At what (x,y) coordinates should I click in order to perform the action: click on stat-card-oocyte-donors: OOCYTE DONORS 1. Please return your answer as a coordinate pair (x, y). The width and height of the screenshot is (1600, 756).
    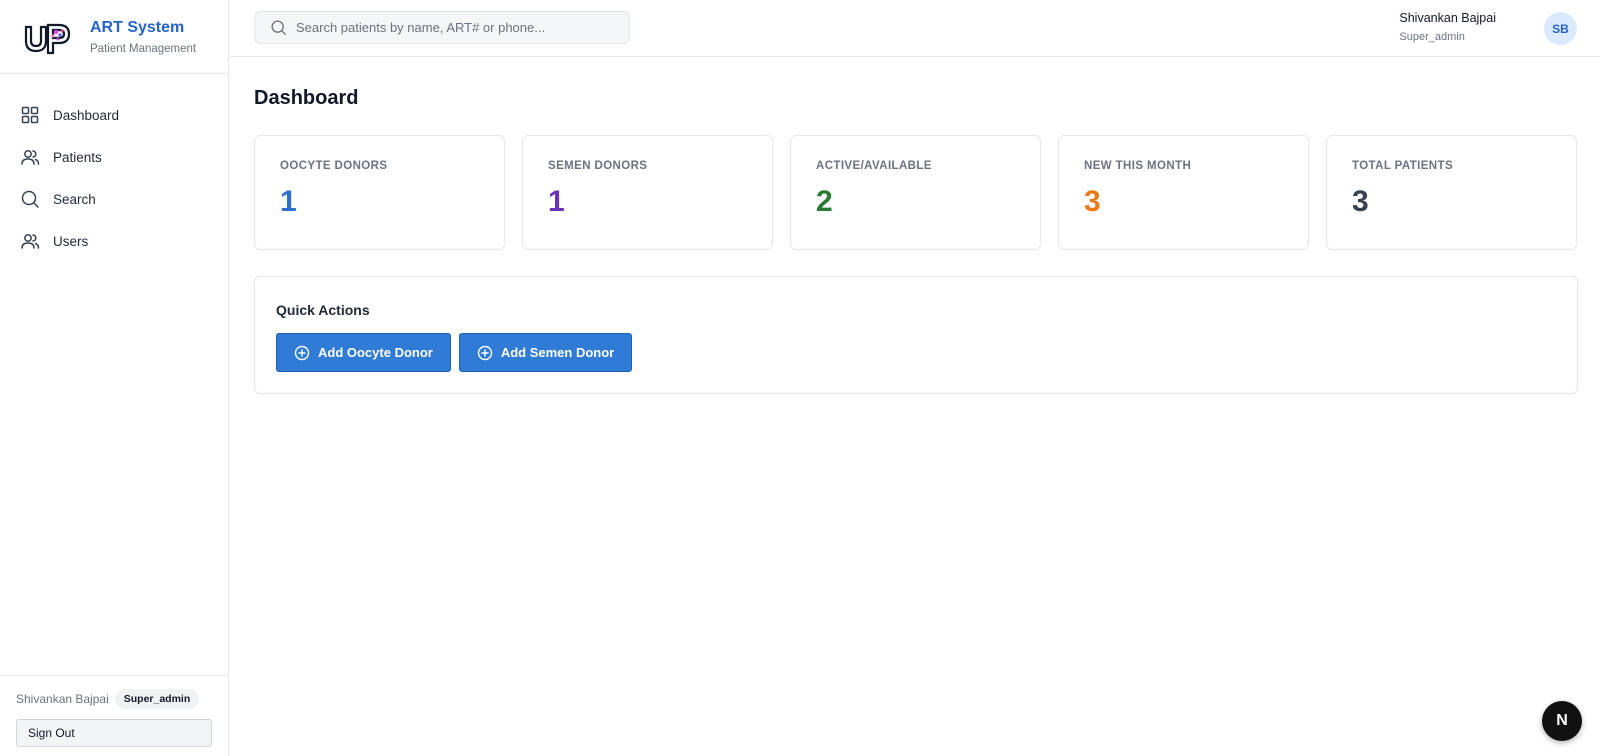
    Looking at the image, I should click on (379, 192).